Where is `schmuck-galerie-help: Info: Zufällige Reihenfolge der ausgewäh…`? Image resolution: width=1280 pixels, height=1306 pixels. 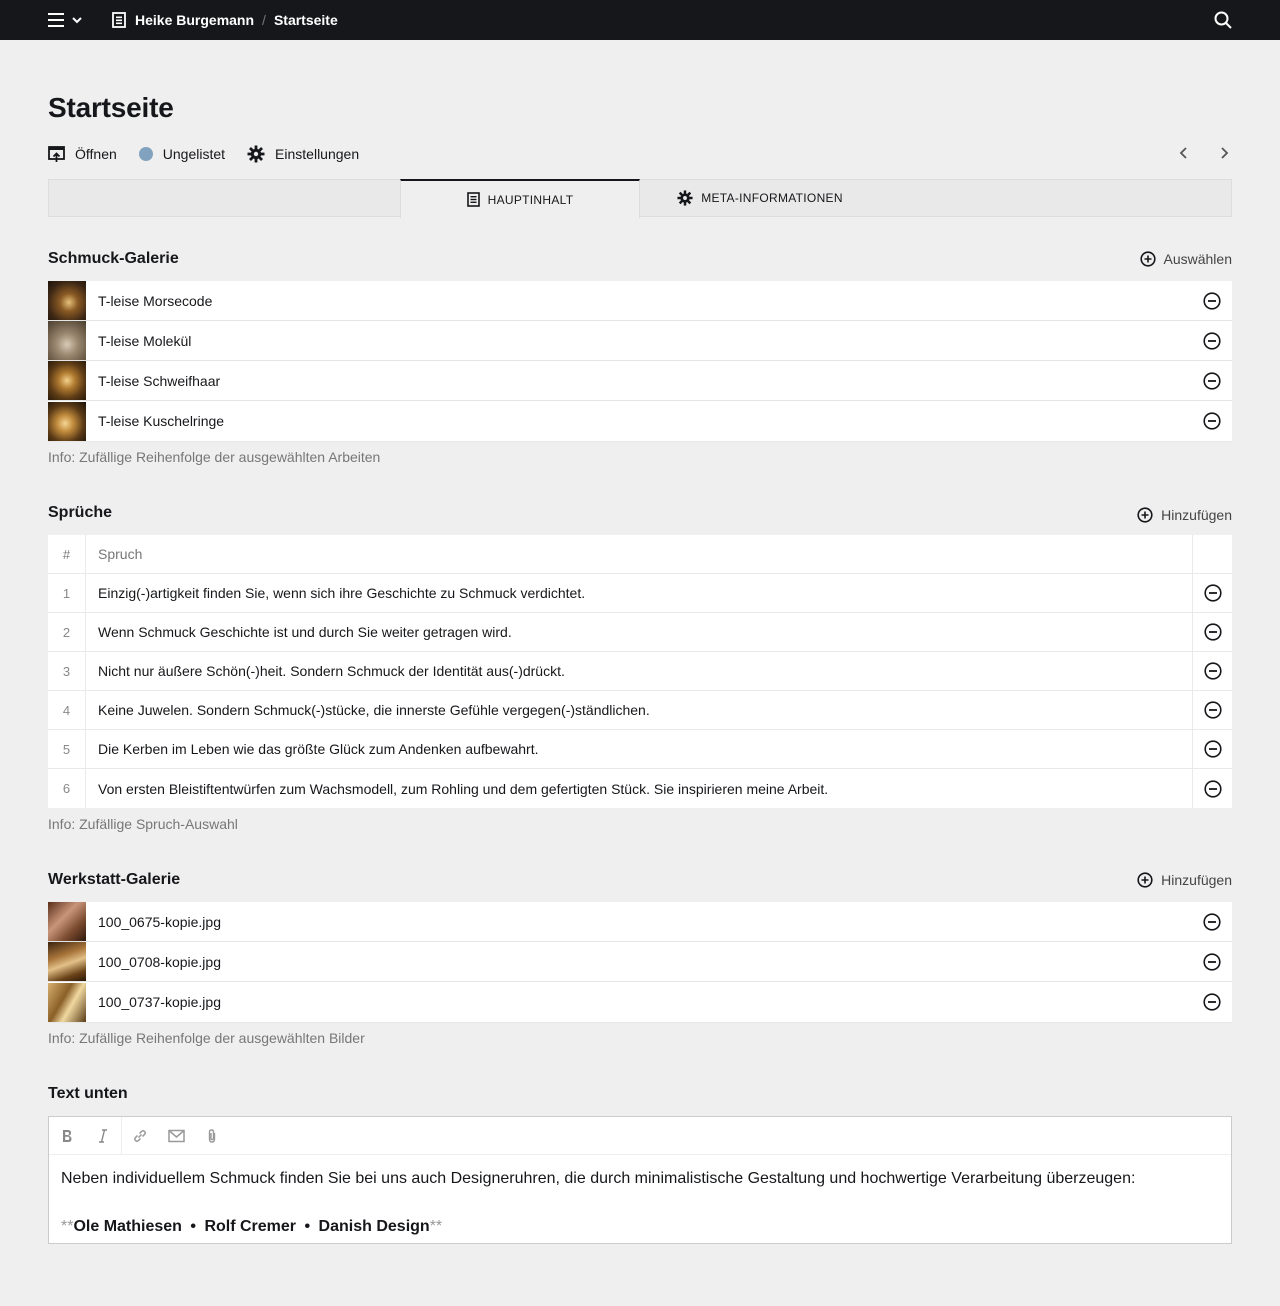 schmuck-galerie-help: Info: Zufällige Reihenfolge der ausgewäh… is located at coordinates (214, 457).